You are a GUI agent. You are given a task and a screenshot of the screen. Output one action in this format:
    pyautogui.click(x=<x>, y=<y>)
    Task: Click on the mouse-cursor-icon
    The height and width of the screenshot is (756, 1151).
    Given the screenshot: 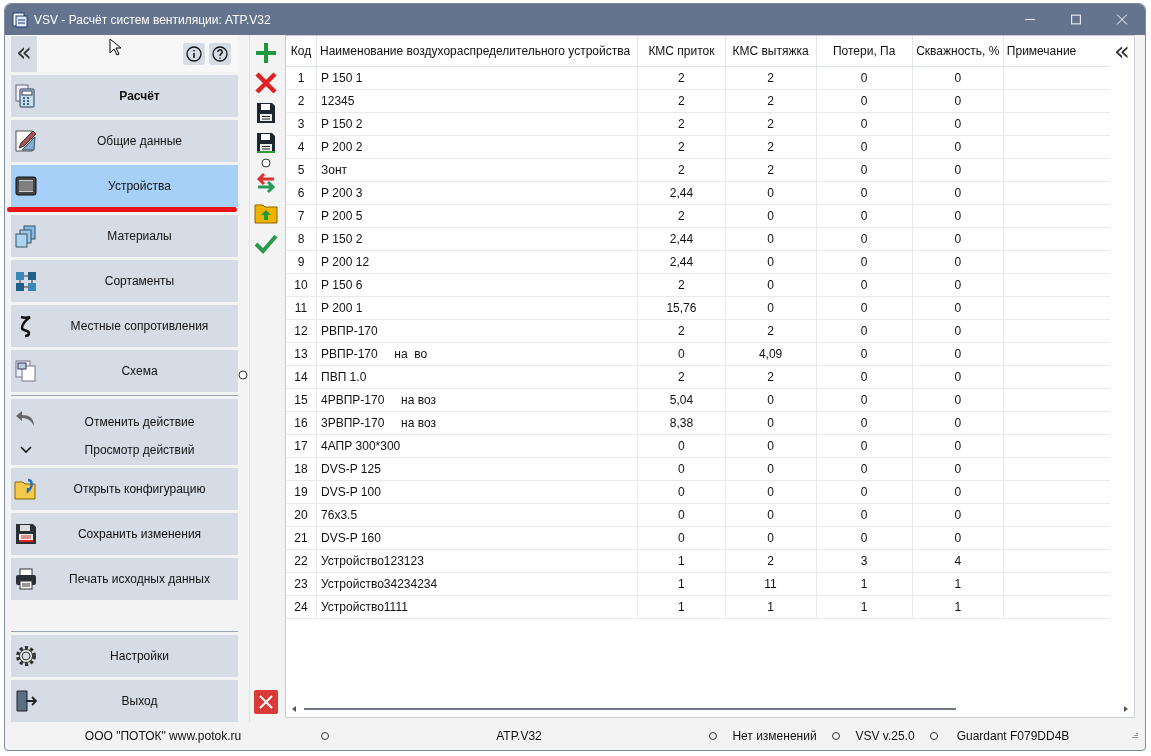 What is the action you would take?
    pyautogui.click(x=115, y=47)
    